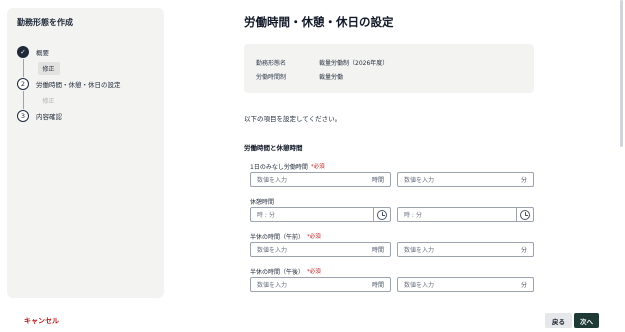  I want to click on step-label: 内容確認, so click(49, 117).